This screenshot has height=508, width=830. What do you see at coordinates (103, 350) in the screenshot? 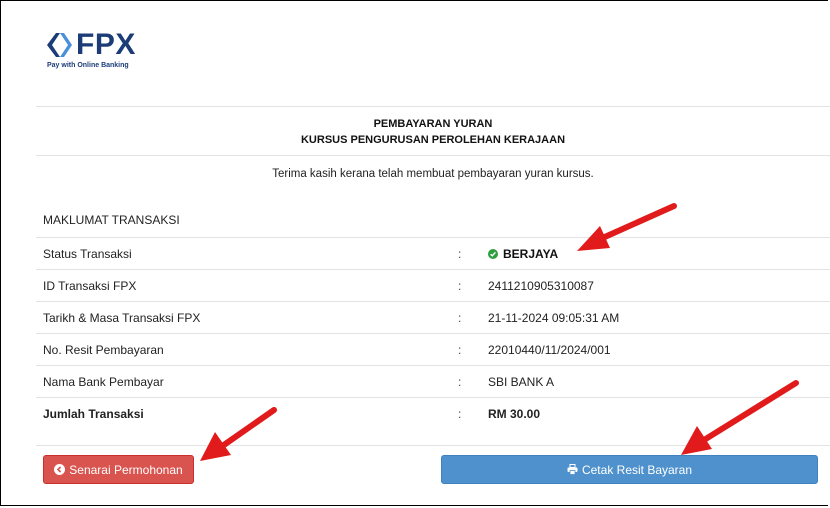
I see `row-label: No. Resit Pembayaran` at bounding box center [103, 350].